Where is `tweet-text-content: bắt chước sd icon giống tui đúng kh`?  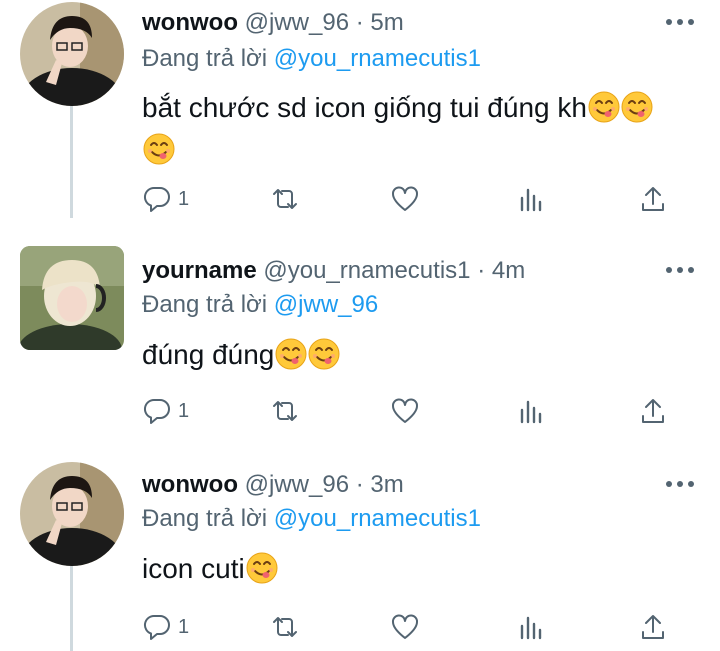
tweet-text-content: bắt chước sd icon giống tui đúng kh is located at coordinates (364, 107).